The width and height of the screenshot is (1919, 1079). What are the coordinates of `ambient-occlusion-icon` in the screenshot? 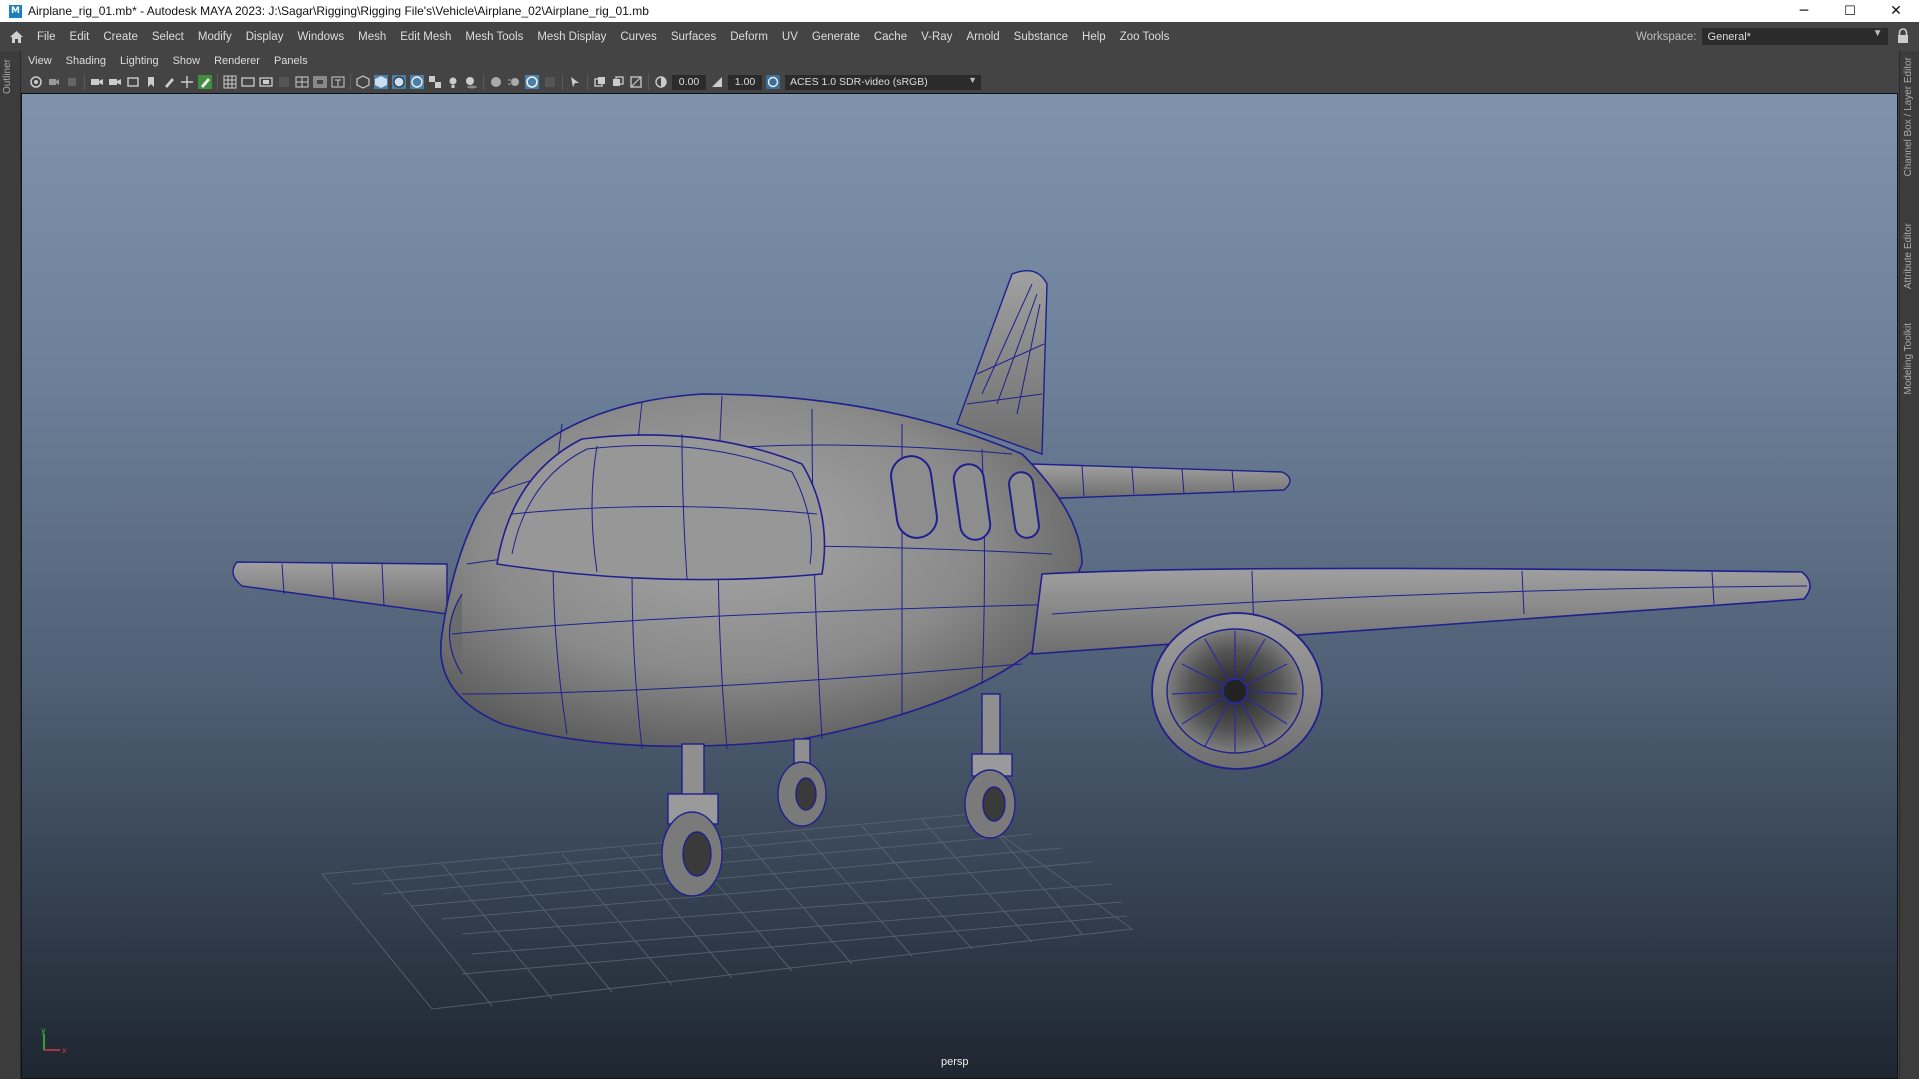 It's located at (496, 82).